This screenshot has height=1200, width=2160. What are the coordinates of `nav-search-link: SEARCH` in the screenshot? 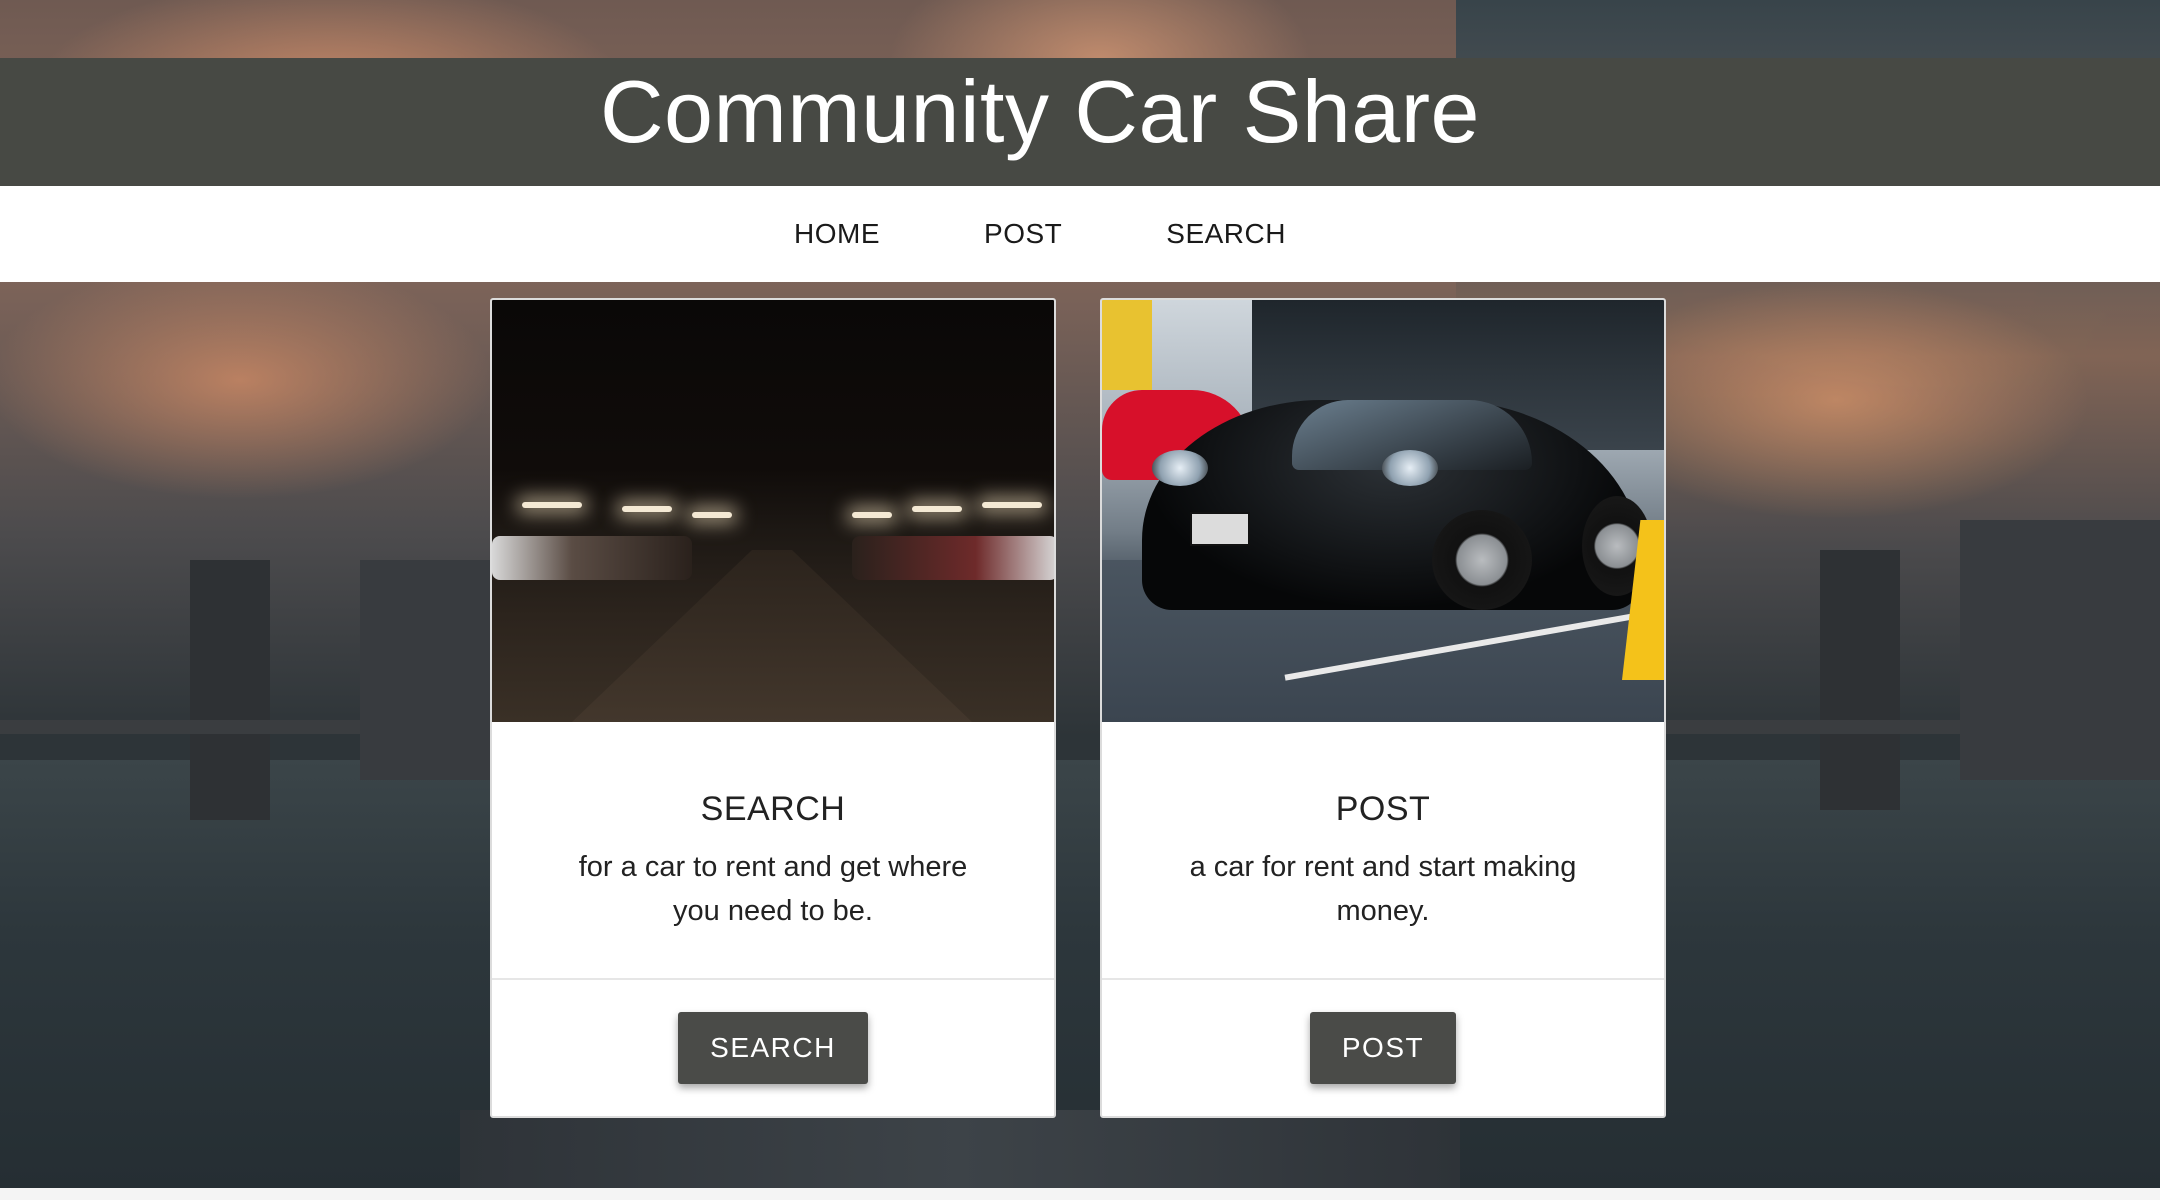 It's located at (1226, 234).